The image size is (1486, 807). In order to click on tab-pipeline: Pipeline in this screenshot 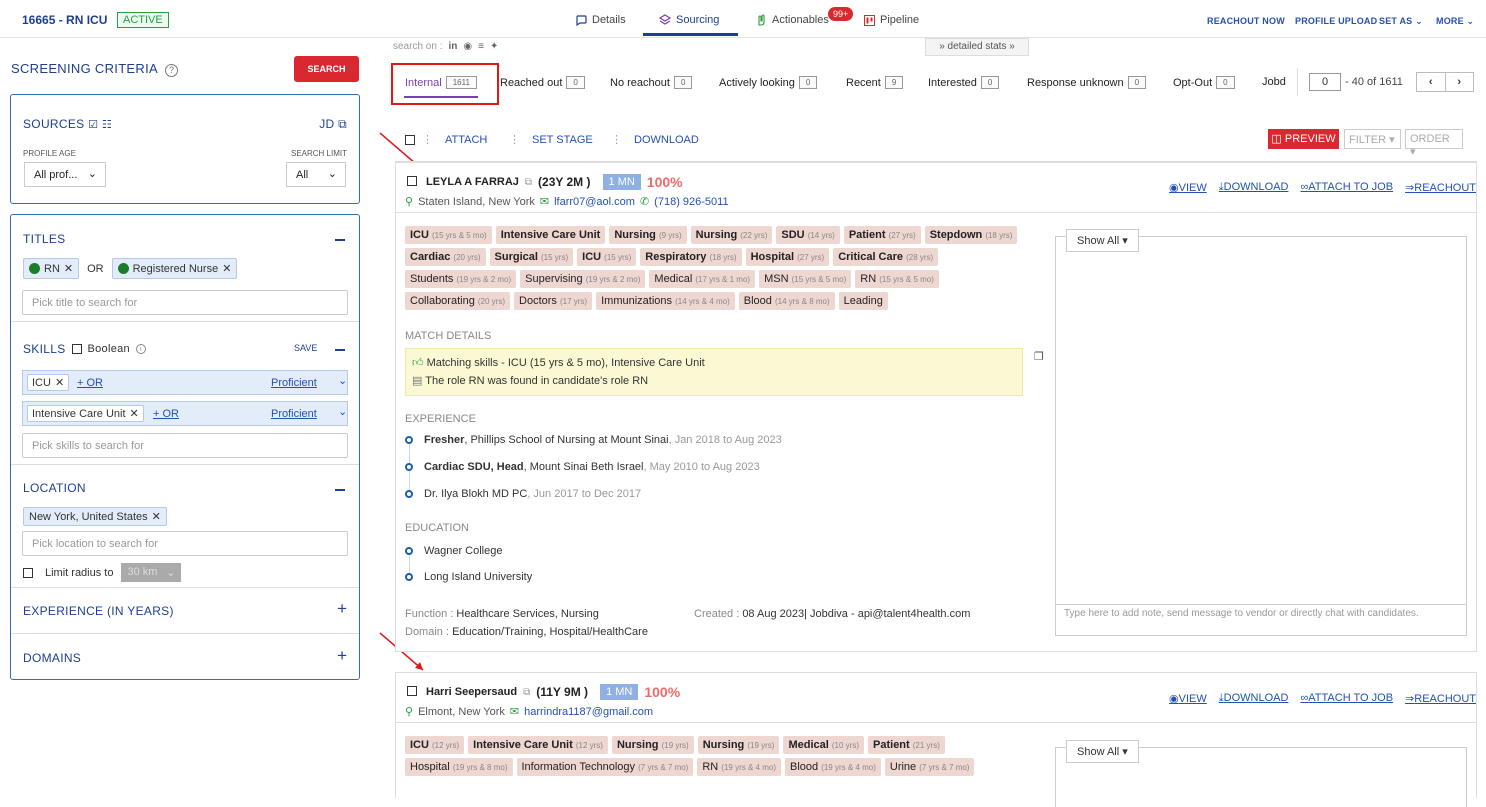, I will do `click(891, 20)`.